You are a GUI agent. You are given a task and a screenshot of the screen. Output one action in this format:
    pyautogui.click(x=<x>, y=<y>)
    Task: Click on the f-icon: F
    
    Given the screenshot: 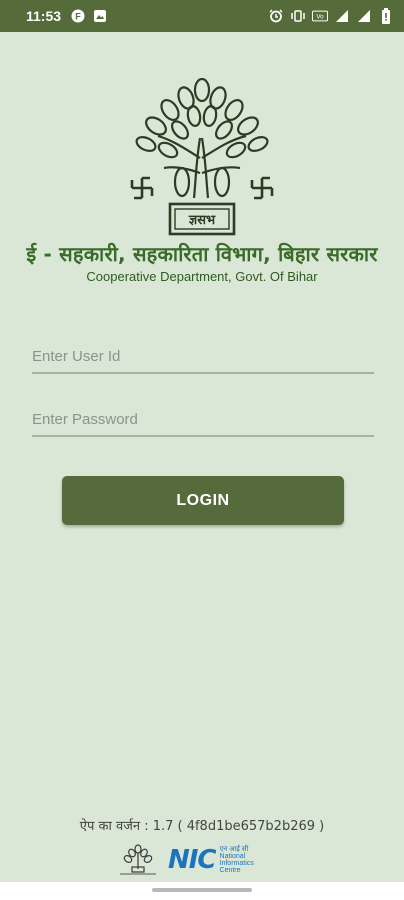 What is the action you would take?
    pyautogui.click(x=78, y=16)
    